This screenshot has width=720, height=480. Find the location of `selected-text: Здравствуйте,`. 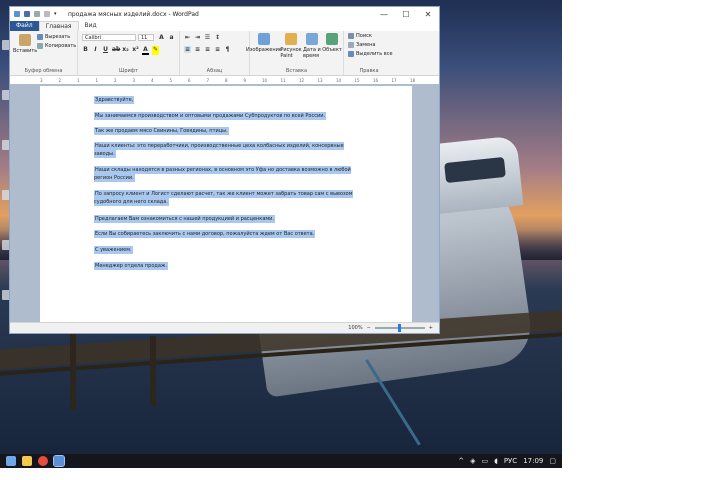

selected-text: Здравствуйте, is located at coordinates (114, 100).